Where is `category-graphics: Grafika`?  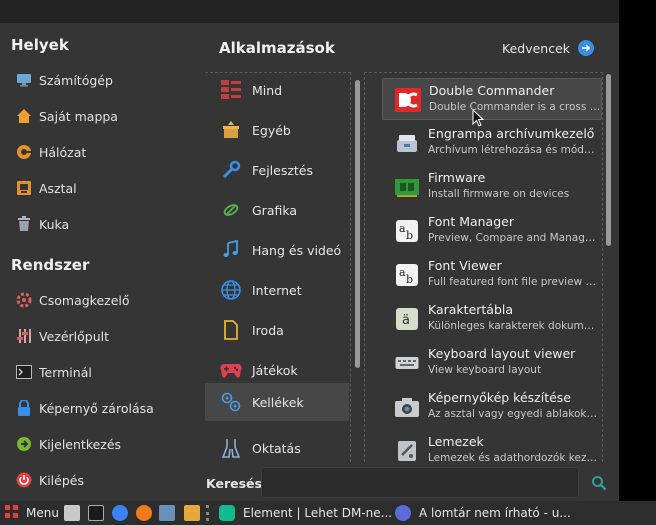 category-graphics: Grafika is located at coordinates (277, 210).